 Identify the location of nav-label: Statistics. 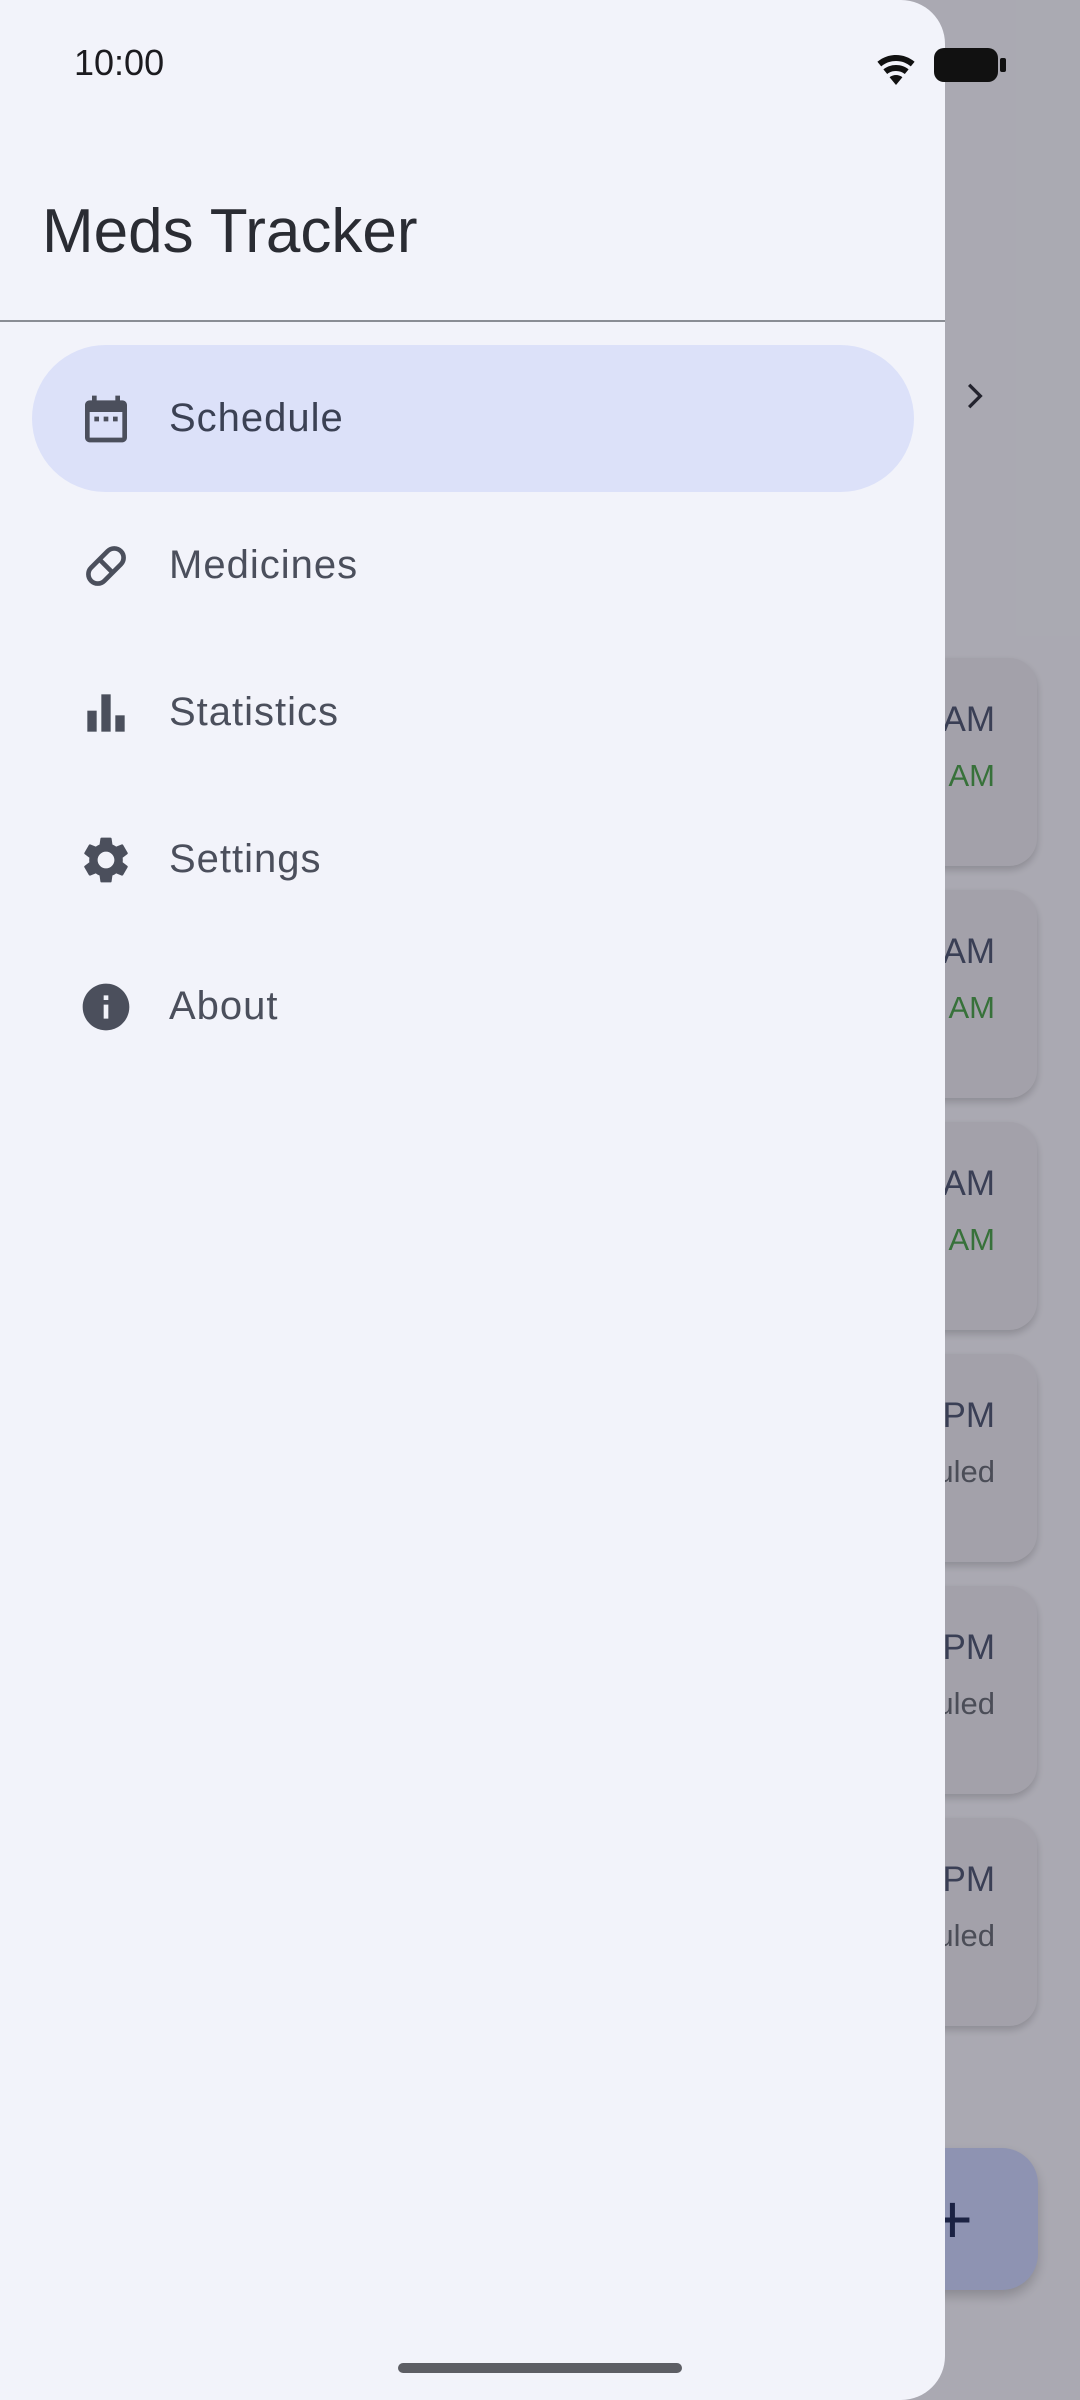
(254, 712).